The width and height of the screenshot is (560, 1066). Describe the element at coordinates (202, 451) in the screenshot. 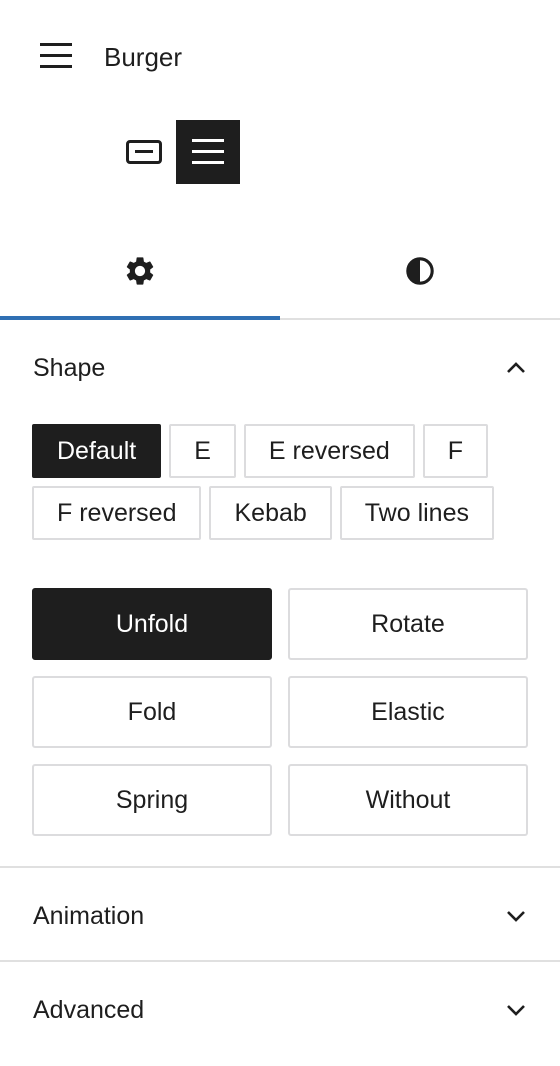

I see `shape-option-e: E` at that location.